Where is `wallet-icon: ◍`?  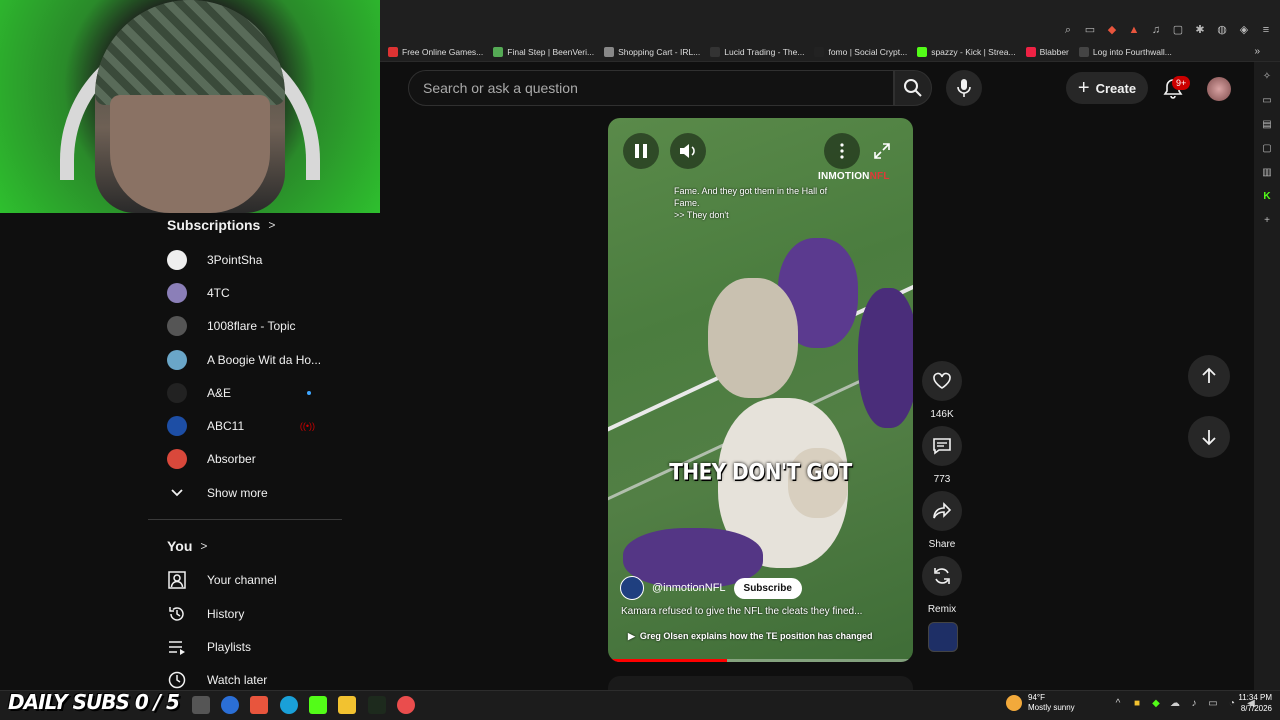 wallet-icon: ◍ is located at coordinates (1222, 30).